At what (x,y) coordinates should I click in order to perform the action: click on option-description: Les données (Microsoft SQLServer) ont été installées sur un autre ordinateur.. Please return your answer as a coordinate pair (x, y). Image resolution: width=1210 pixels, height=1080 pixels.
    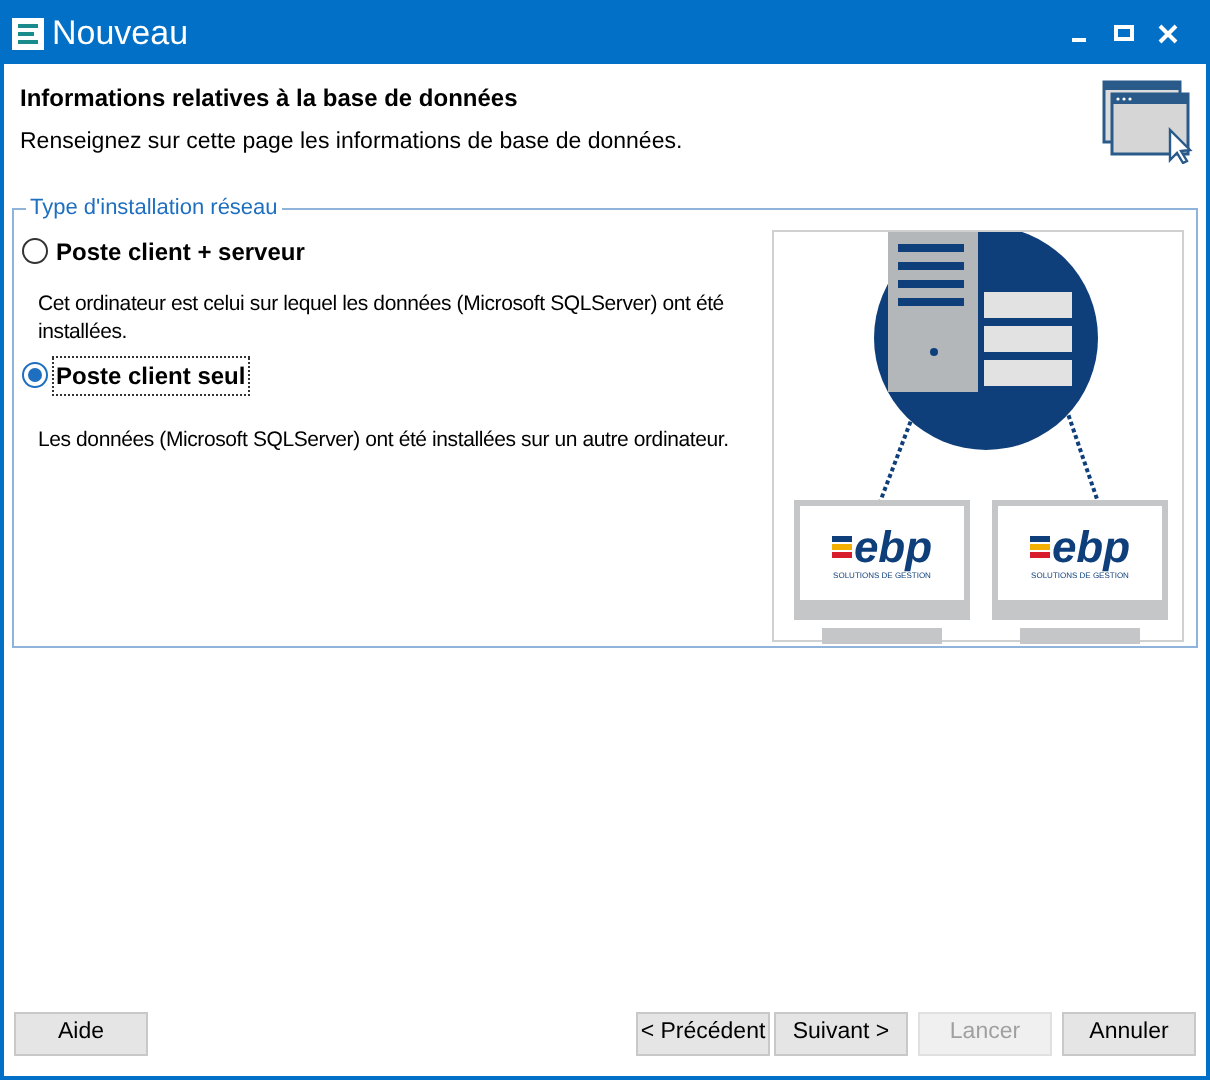
    Looking at the image, I should click on (384, 439).